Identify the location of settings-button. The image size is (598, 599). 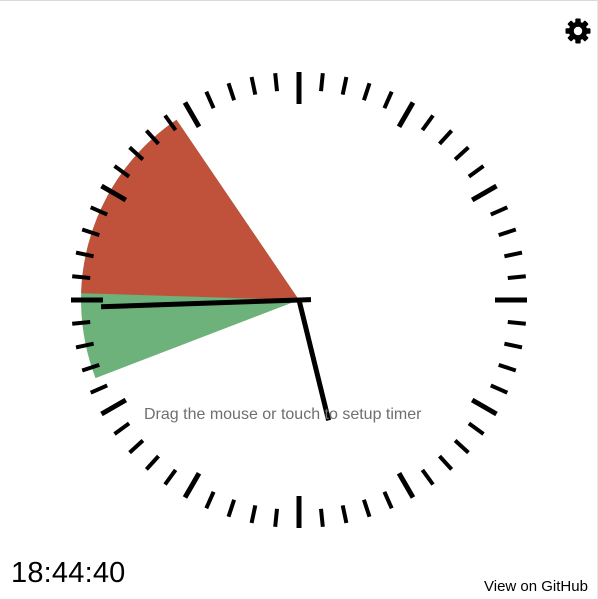
(578, 31).